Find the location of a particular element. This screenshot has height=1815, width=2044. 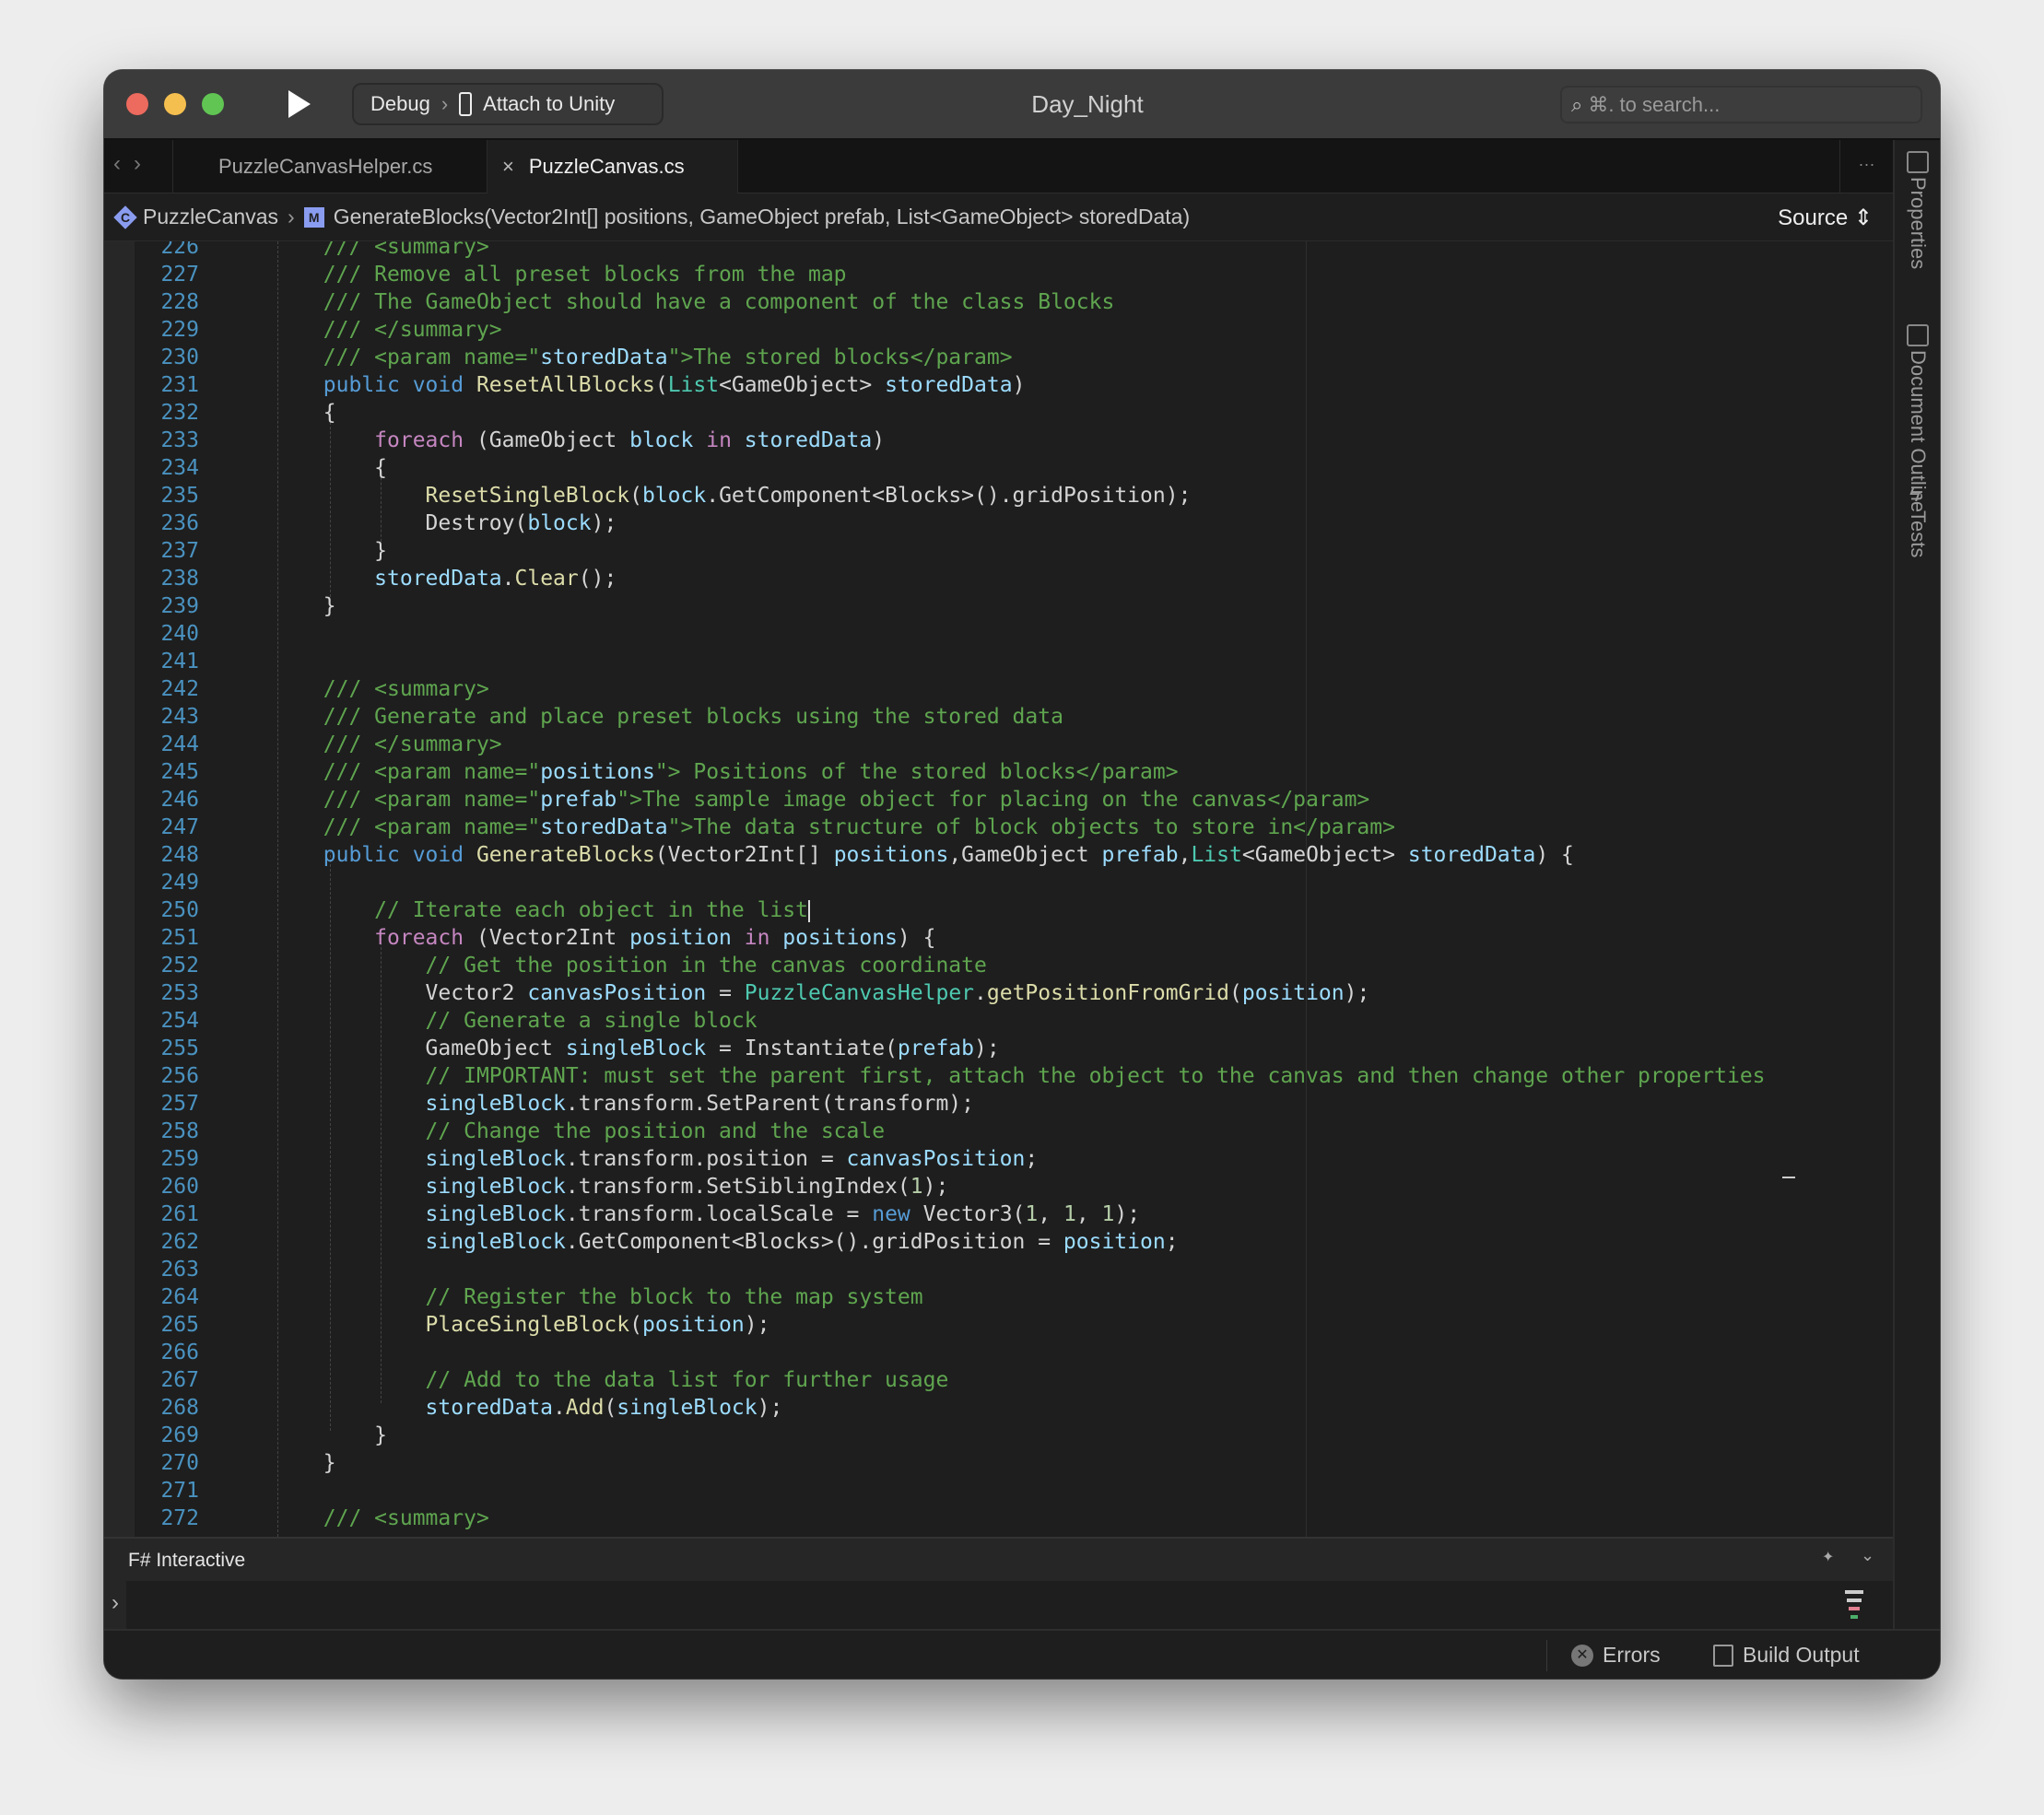

code-token: { is located at coordinates (304, 468).